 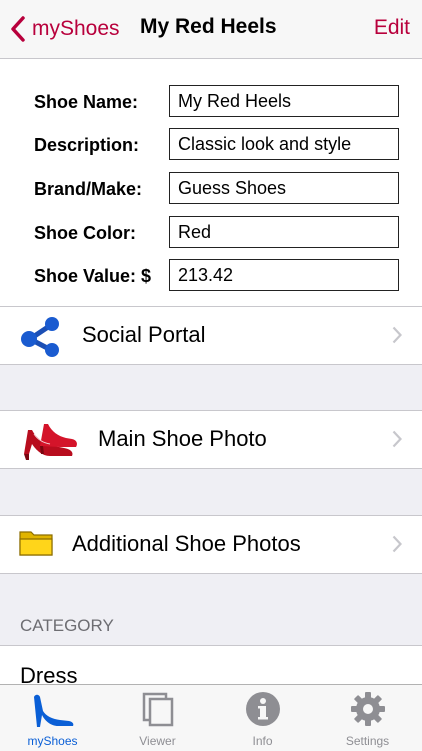 I want to click on main-shoe-photo-label: Main Shoe Photo, so click(x=182, y=438).